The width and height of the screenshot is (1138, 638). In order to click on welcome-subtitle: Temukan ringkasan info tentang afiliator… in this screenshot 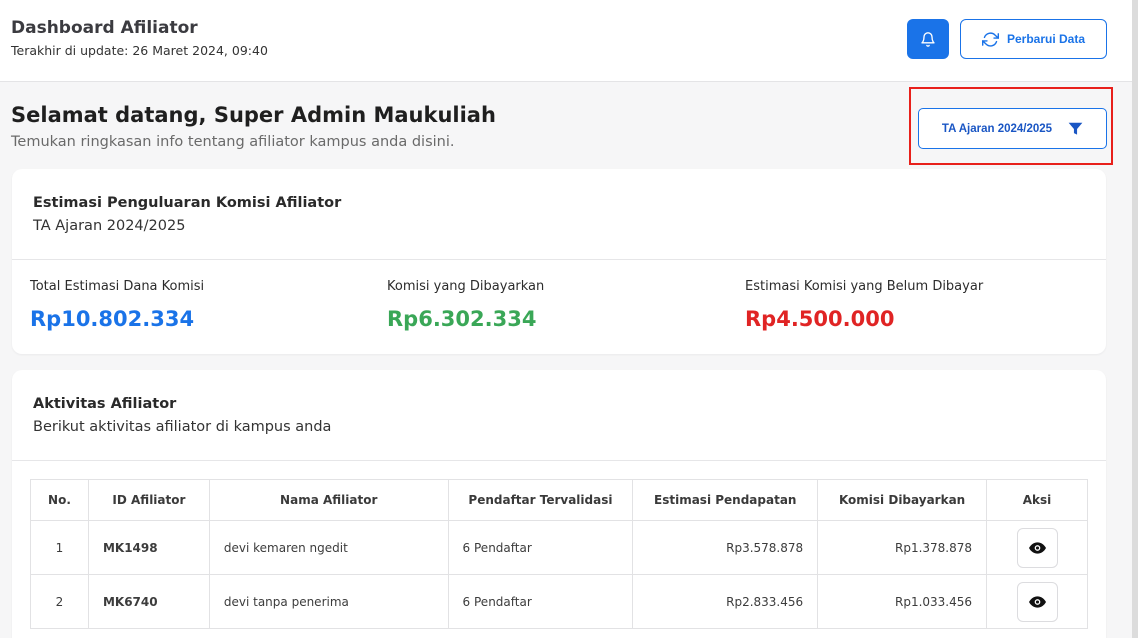, I will do `click(233, 142)`.